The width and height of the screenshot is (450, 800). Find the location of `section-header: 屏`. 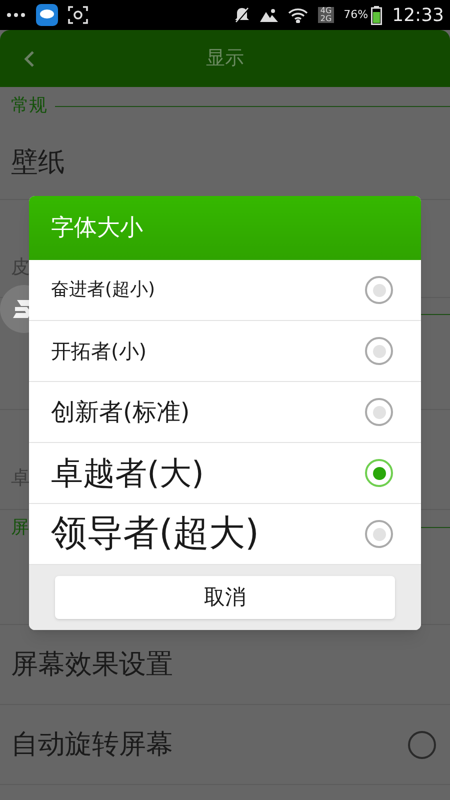

section-header: 屏 is located at coordinates (20, 527).